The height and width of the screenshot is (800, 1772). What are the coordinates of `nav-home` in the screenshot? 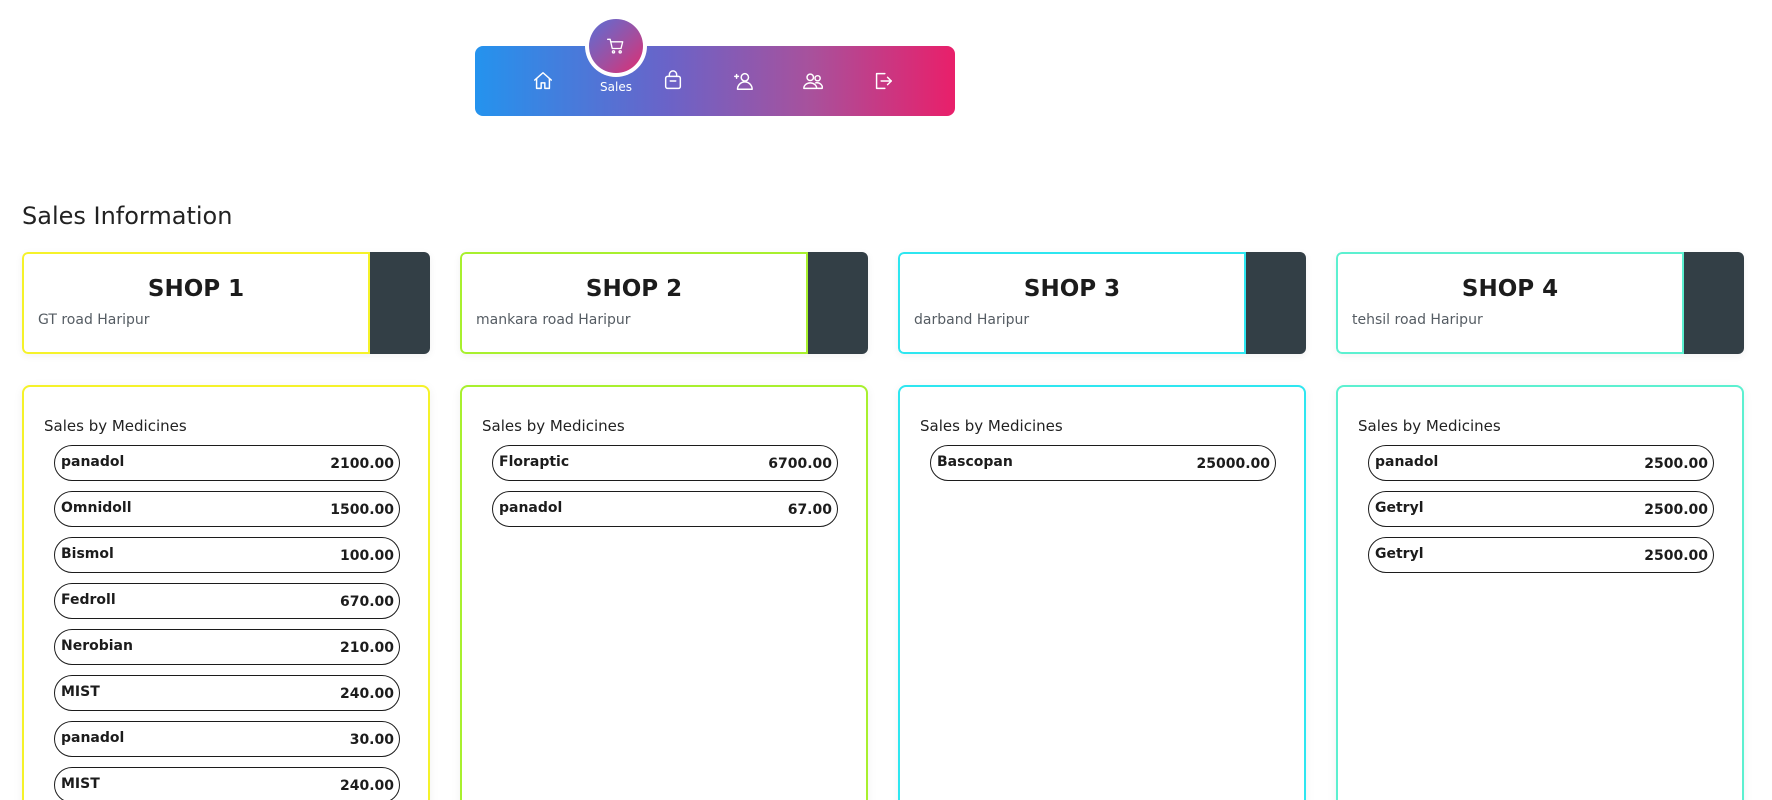 It's located at (543, 81).